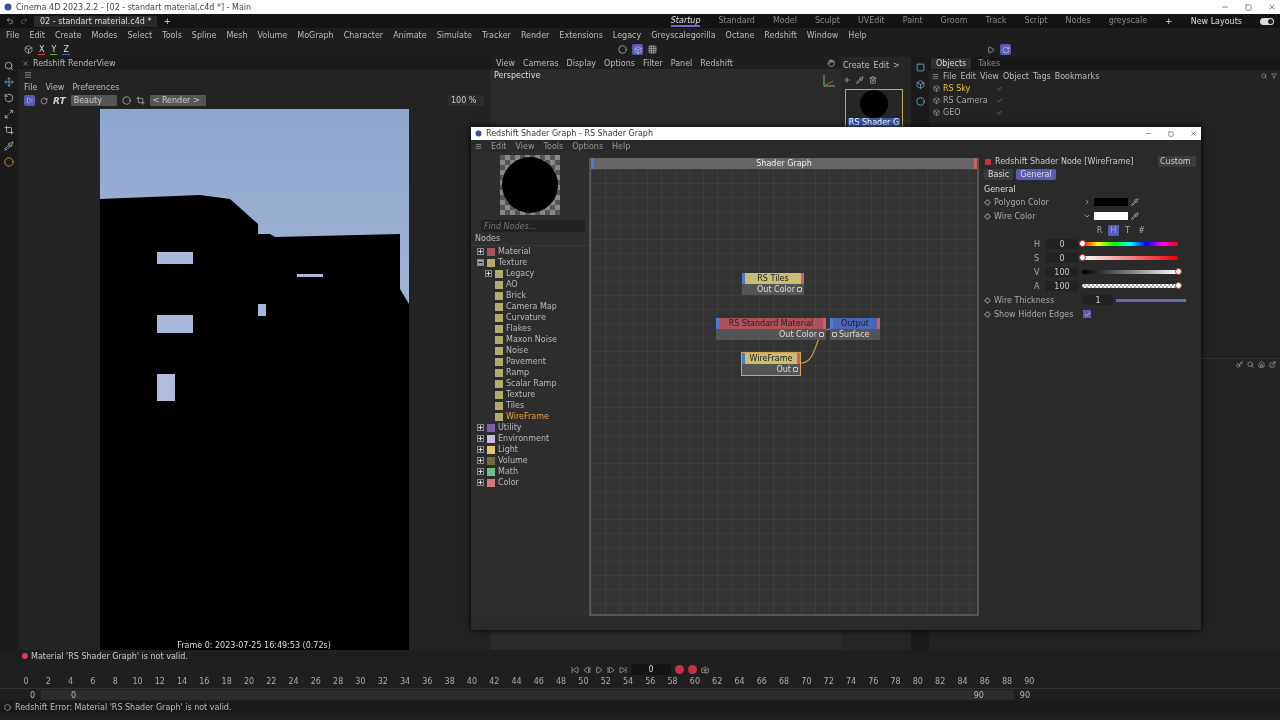  I want to click on node-tree-item: Brick, so click(530, 295).